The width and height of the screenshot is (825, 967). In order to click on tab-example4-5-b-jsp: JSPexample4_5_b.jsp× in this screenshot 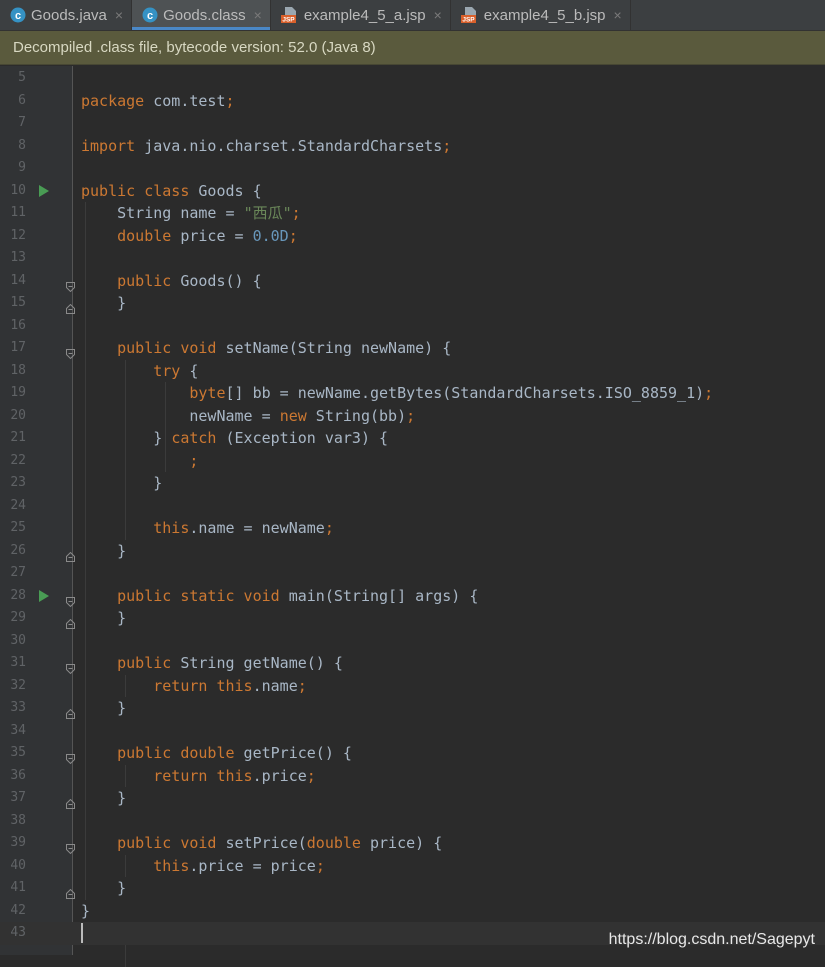, I will do `click(541, 15)`.